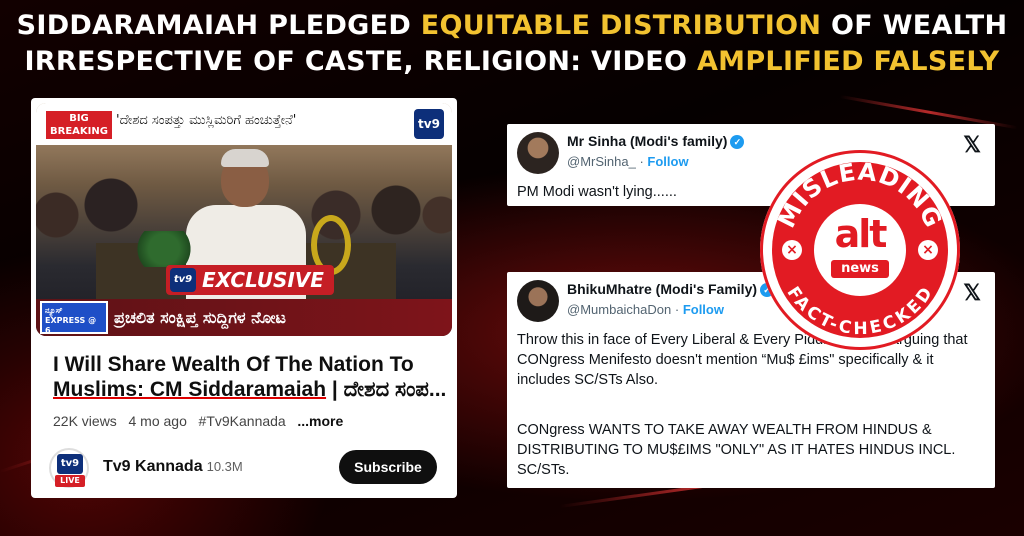 The width and height of the screenshot is (1024, 536). I want to click on tweet-handle: @MumbaichaDon · Follow, so click(645, 309).